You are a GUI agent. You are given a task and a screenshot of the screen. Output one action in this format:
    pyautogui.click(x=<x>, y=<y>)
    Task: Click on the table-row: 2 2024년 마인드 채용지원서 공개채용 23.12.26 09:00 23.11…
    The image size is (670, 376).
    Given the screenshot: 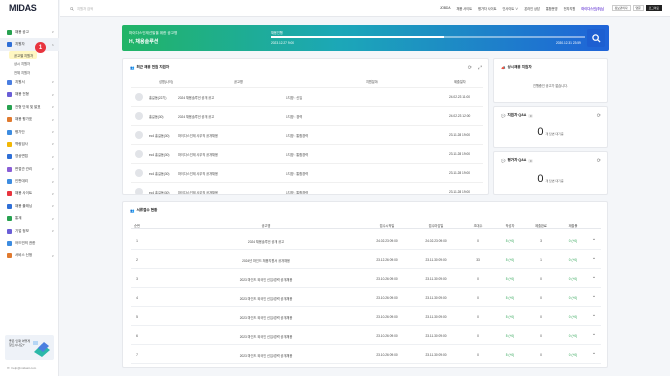 What is the action you would take?
    pyautogui.click(x=366, y=259)
    